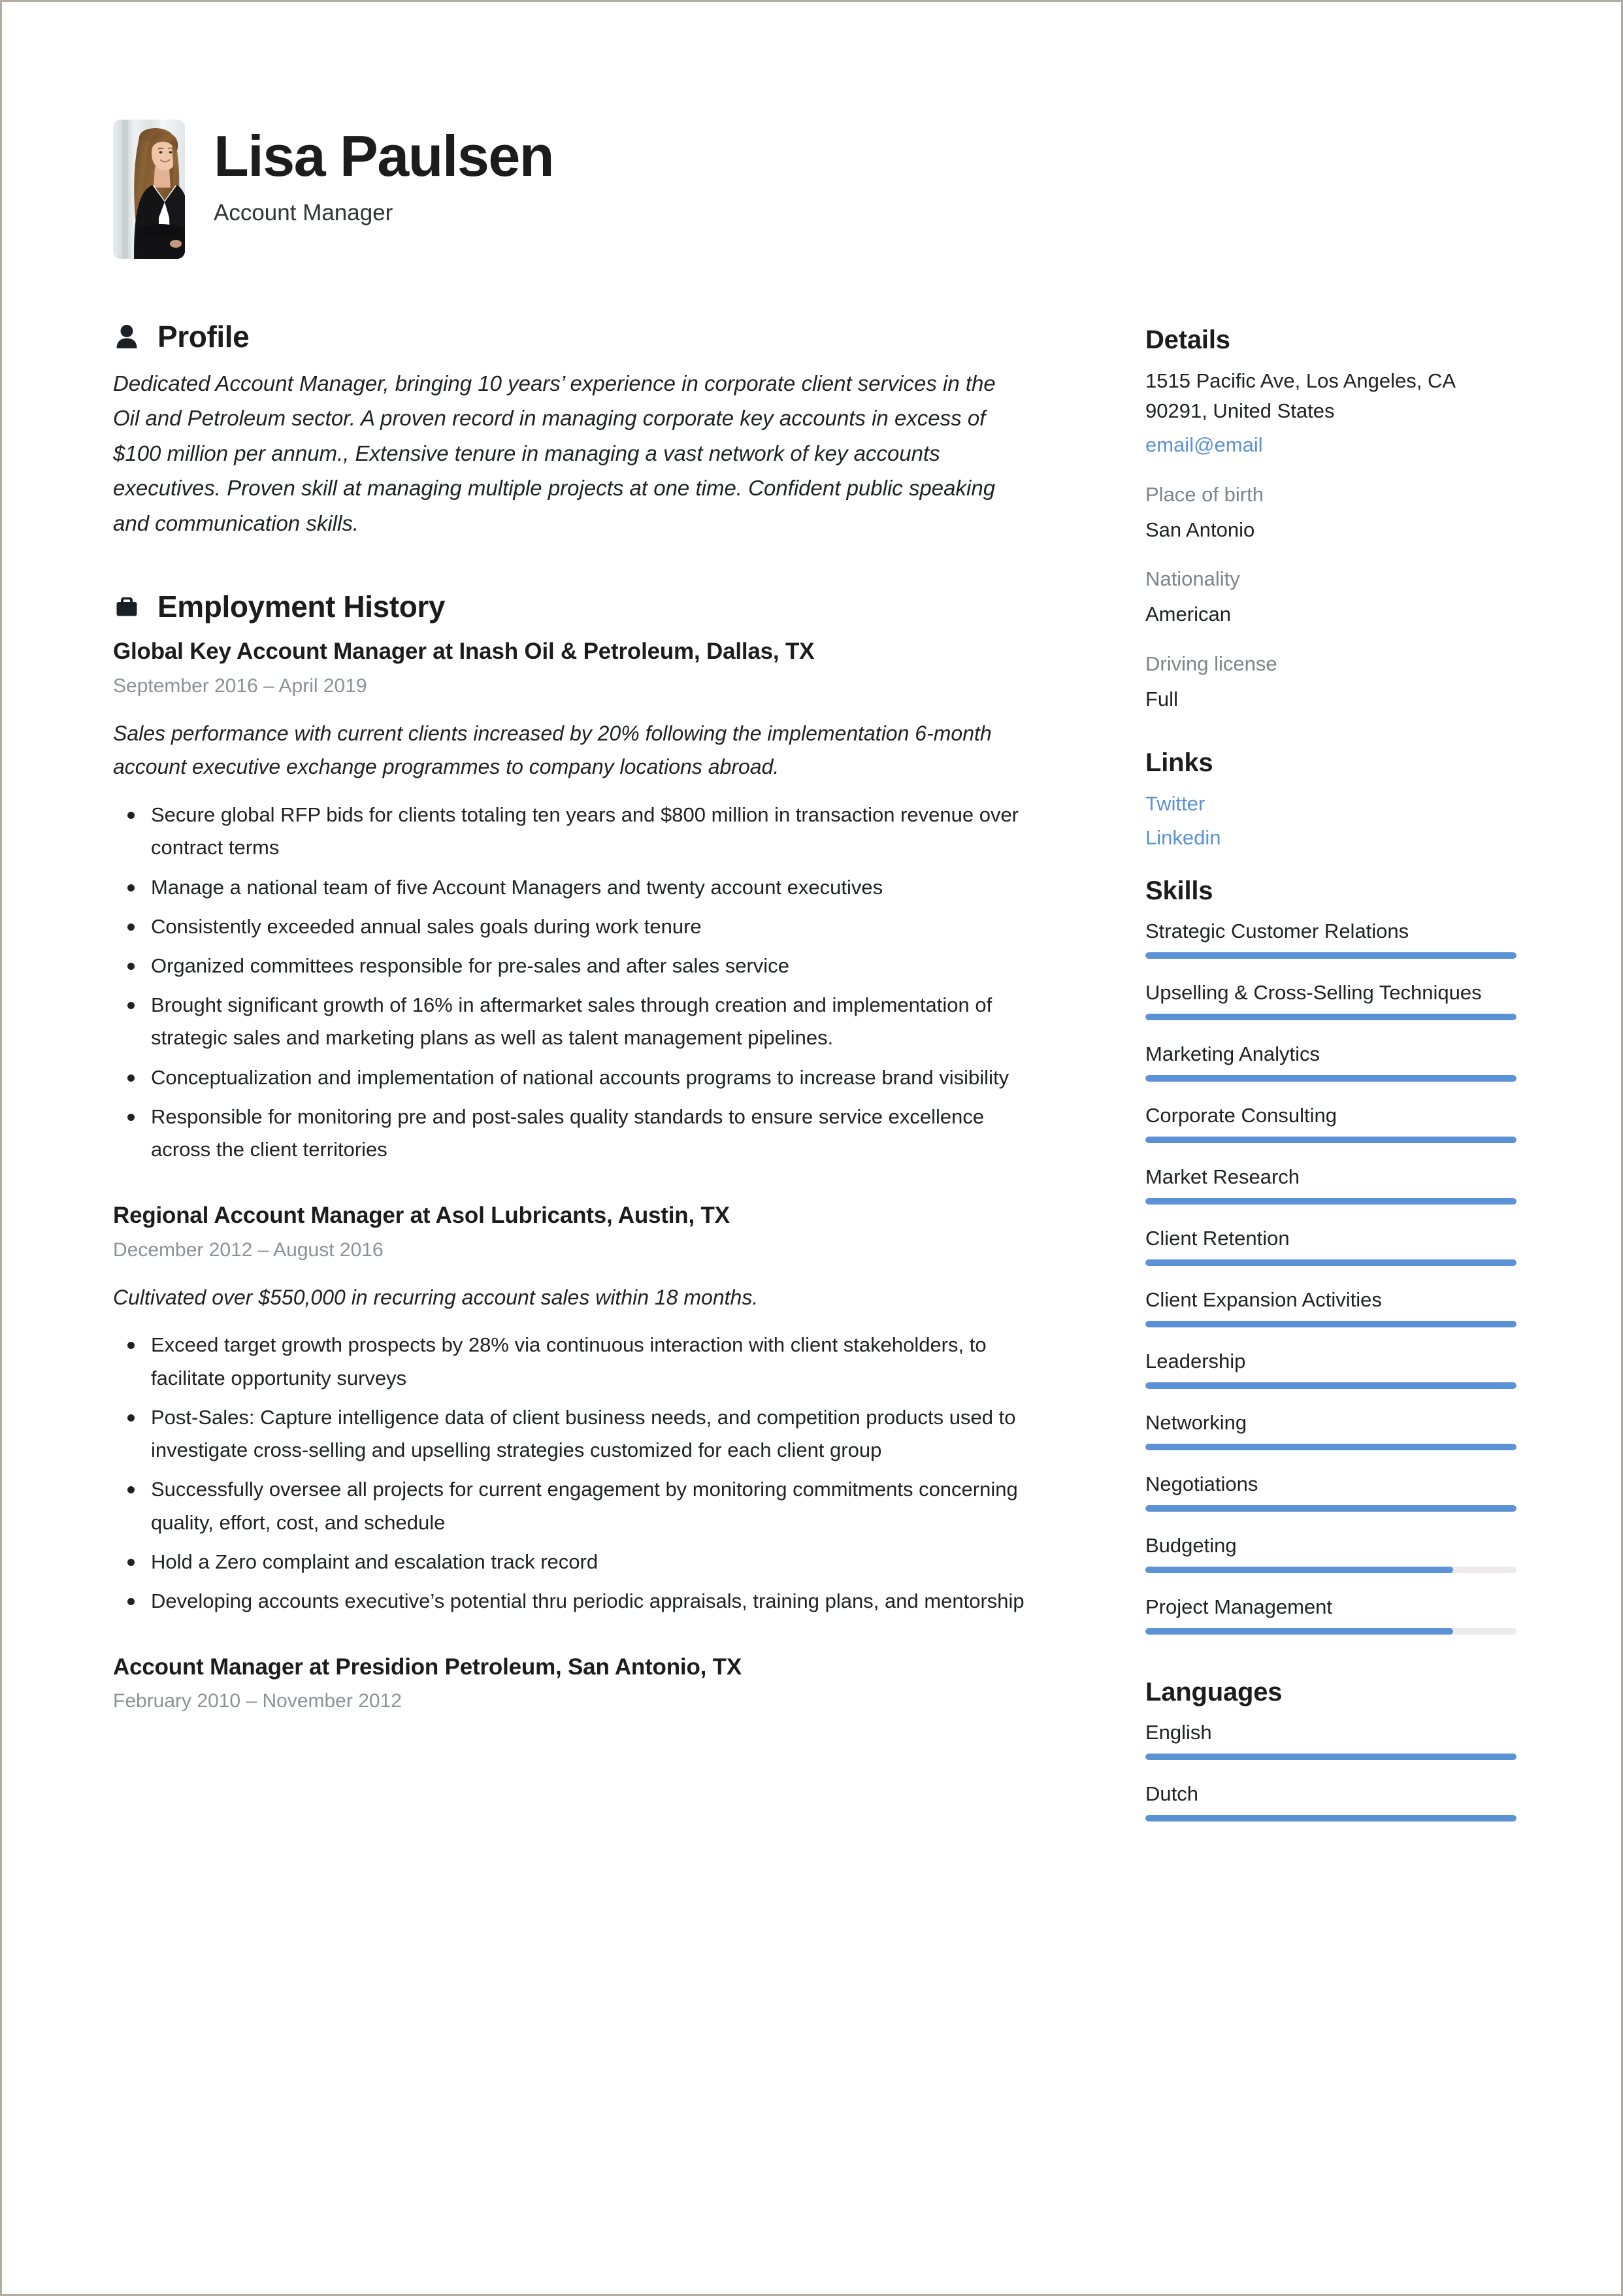 The width and height of the screenshot is (1623, 2296). Describe the element at coordinates (1179, 890) in the screenshot. I see `skills-section-title: Skills` at that location.